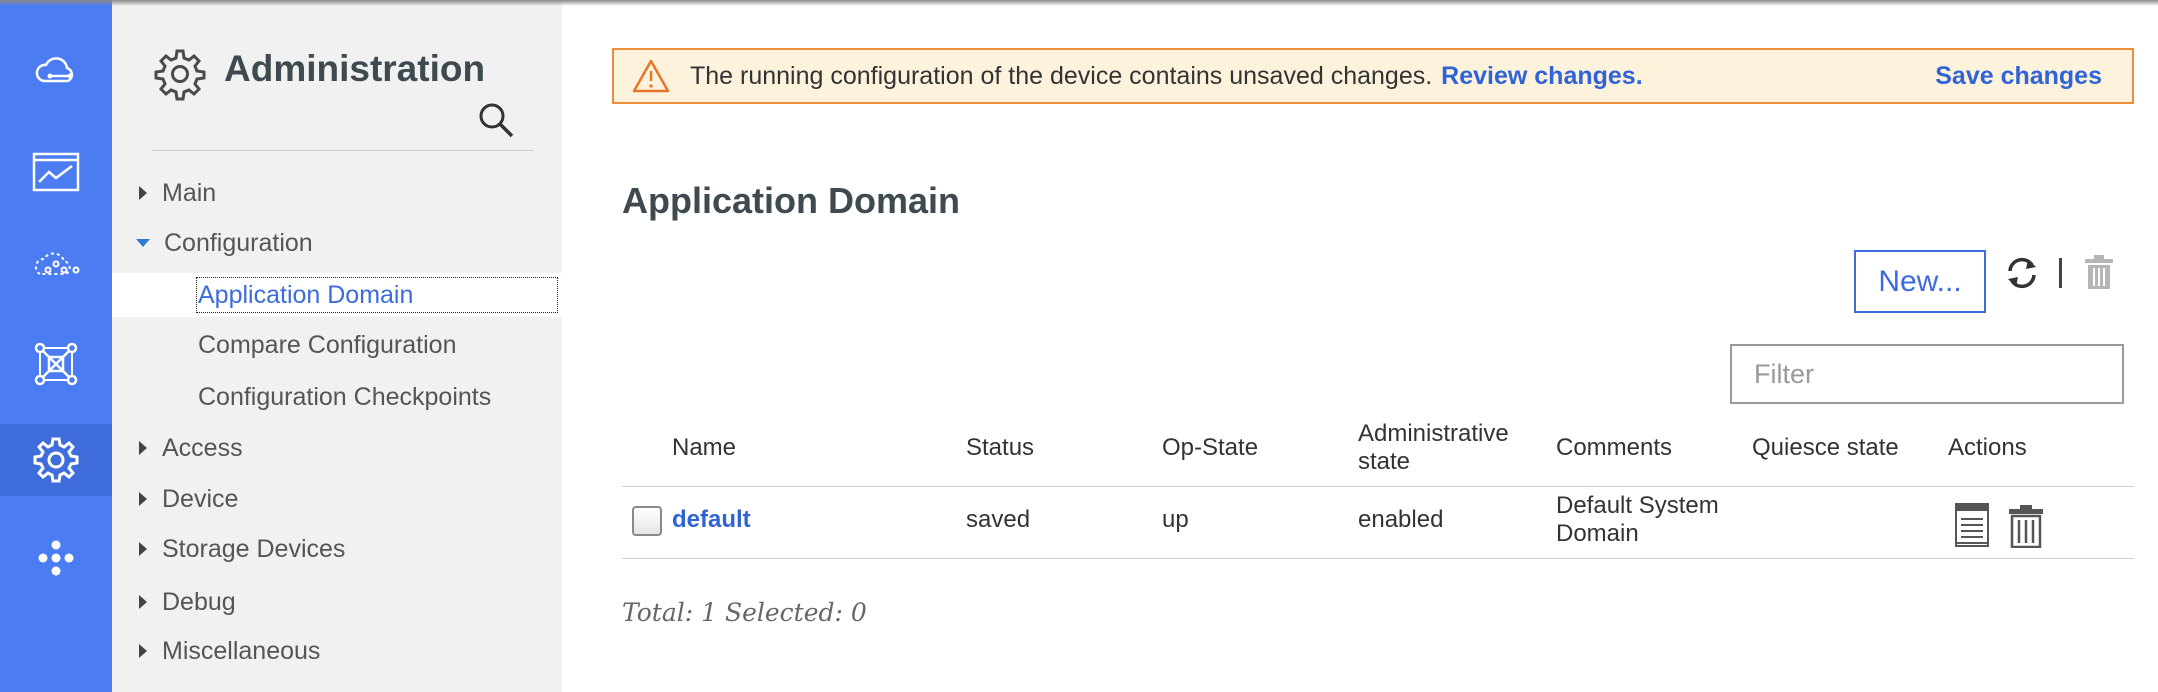 The height and width of the screenshot is (692, 2158). Describe the element at coordinates (2060, 273) in the screenshot. I see `toolbar-separator` at that location.